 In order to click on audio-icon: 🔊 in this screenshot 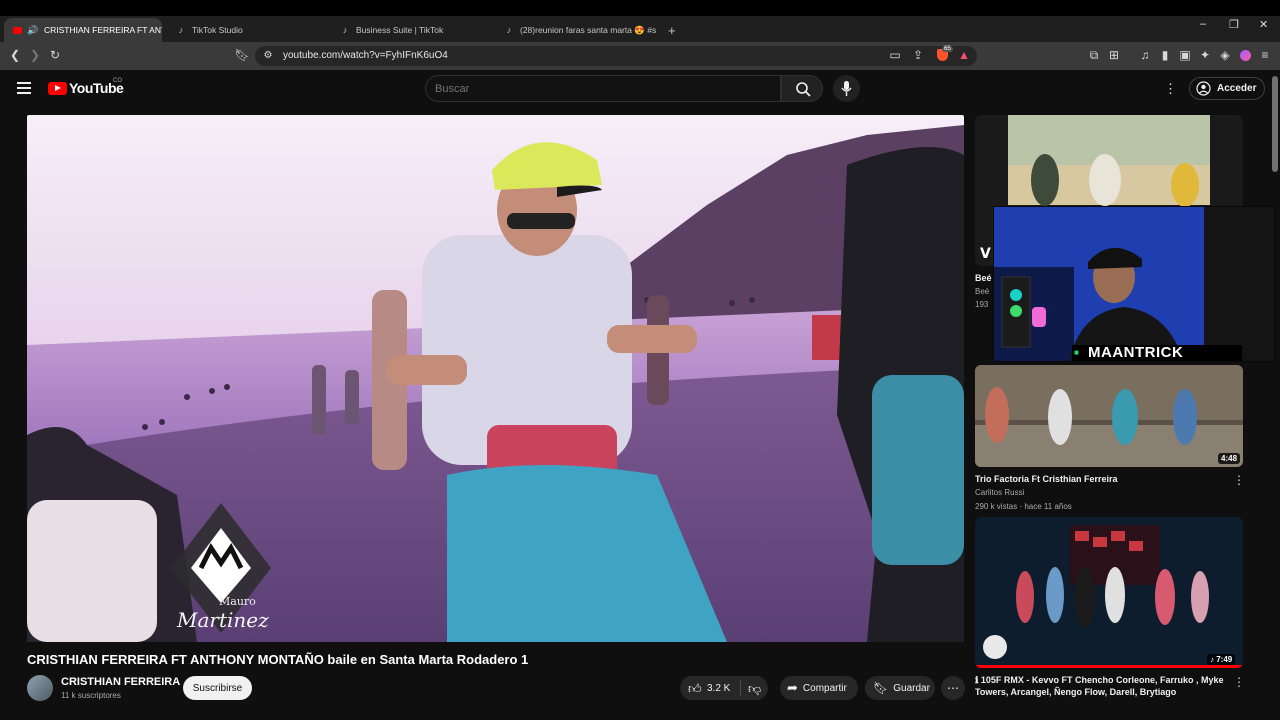, I will do `click(33, 29)`.